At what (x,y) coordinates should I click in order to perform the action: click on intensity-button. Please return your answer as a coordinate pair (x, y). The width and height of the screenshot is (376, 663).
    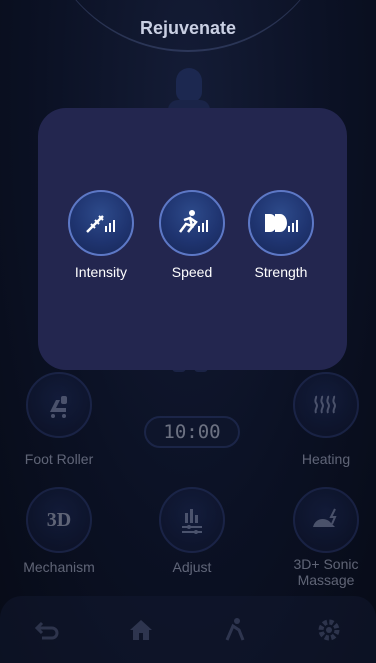
    Looking at the image, I should click on (101, 223).